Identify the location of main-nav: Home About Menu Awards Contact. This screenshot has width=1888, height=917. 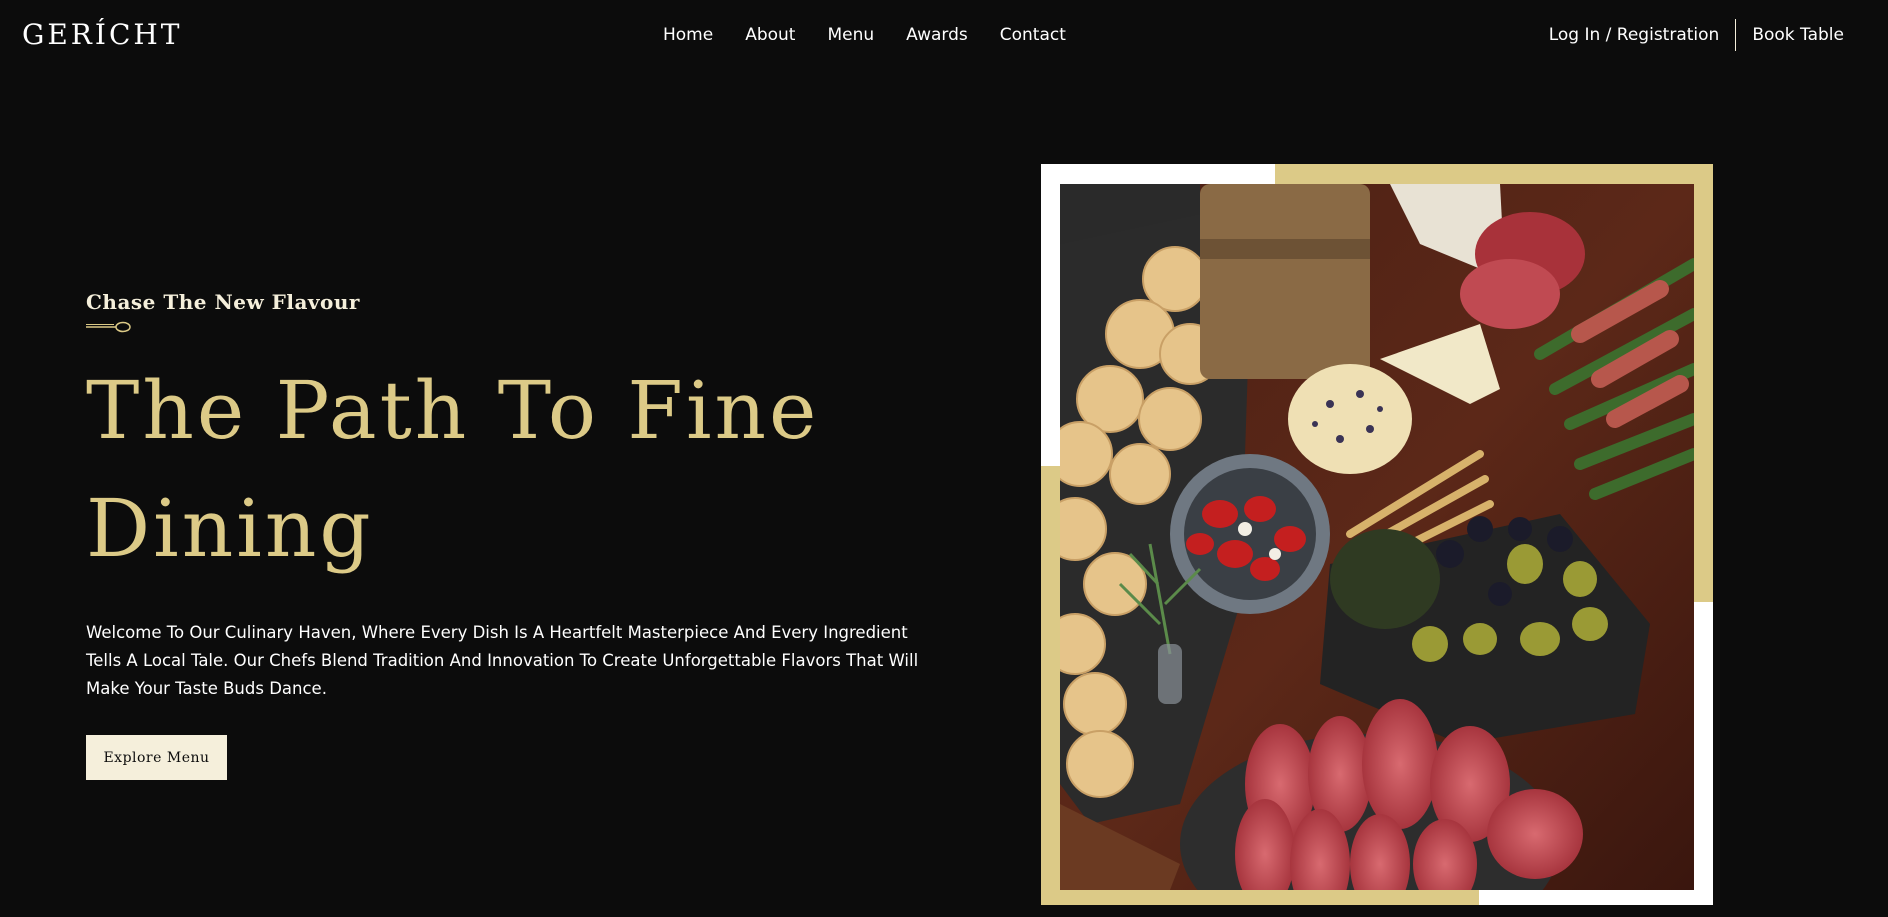
(864, 35).